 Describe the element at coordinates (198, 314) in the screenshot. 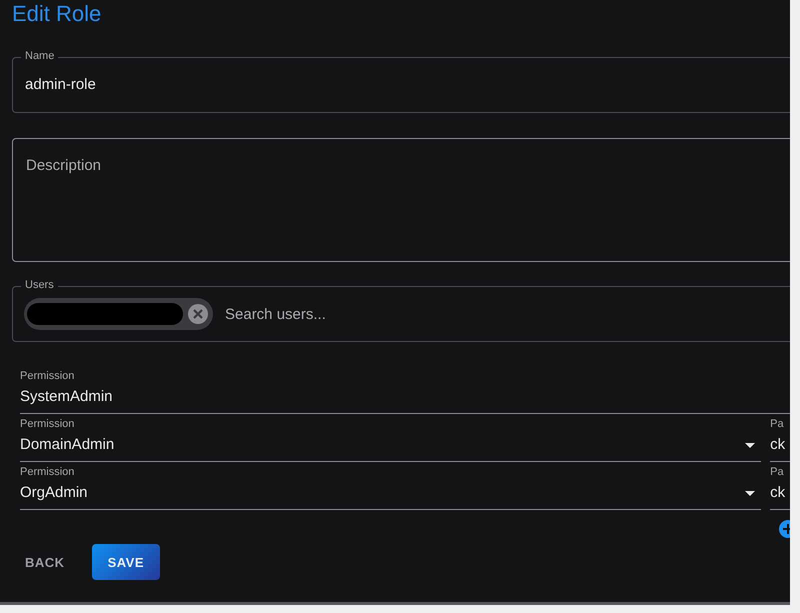

I see `remove-icon` at that location.